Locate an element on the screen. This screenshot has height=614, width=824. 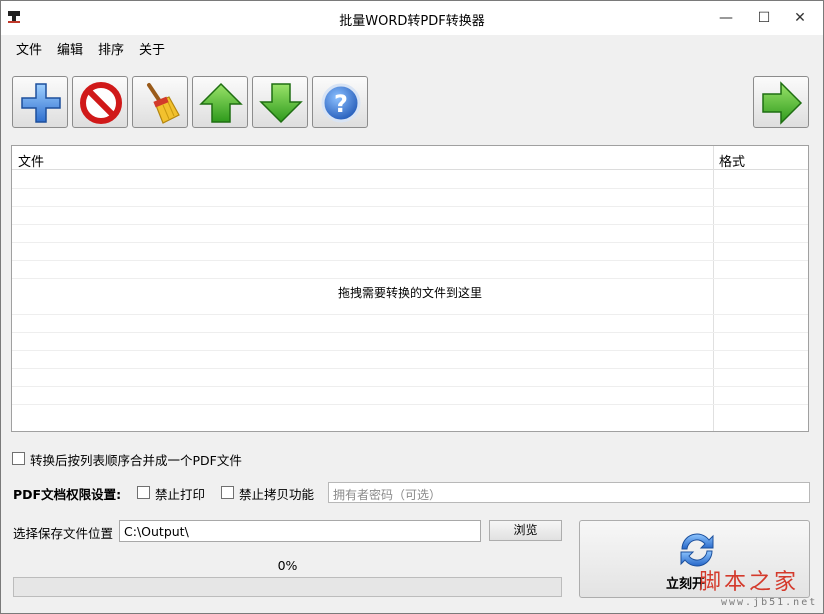
menu-file: 文件 is located at coordinates (29, 48).